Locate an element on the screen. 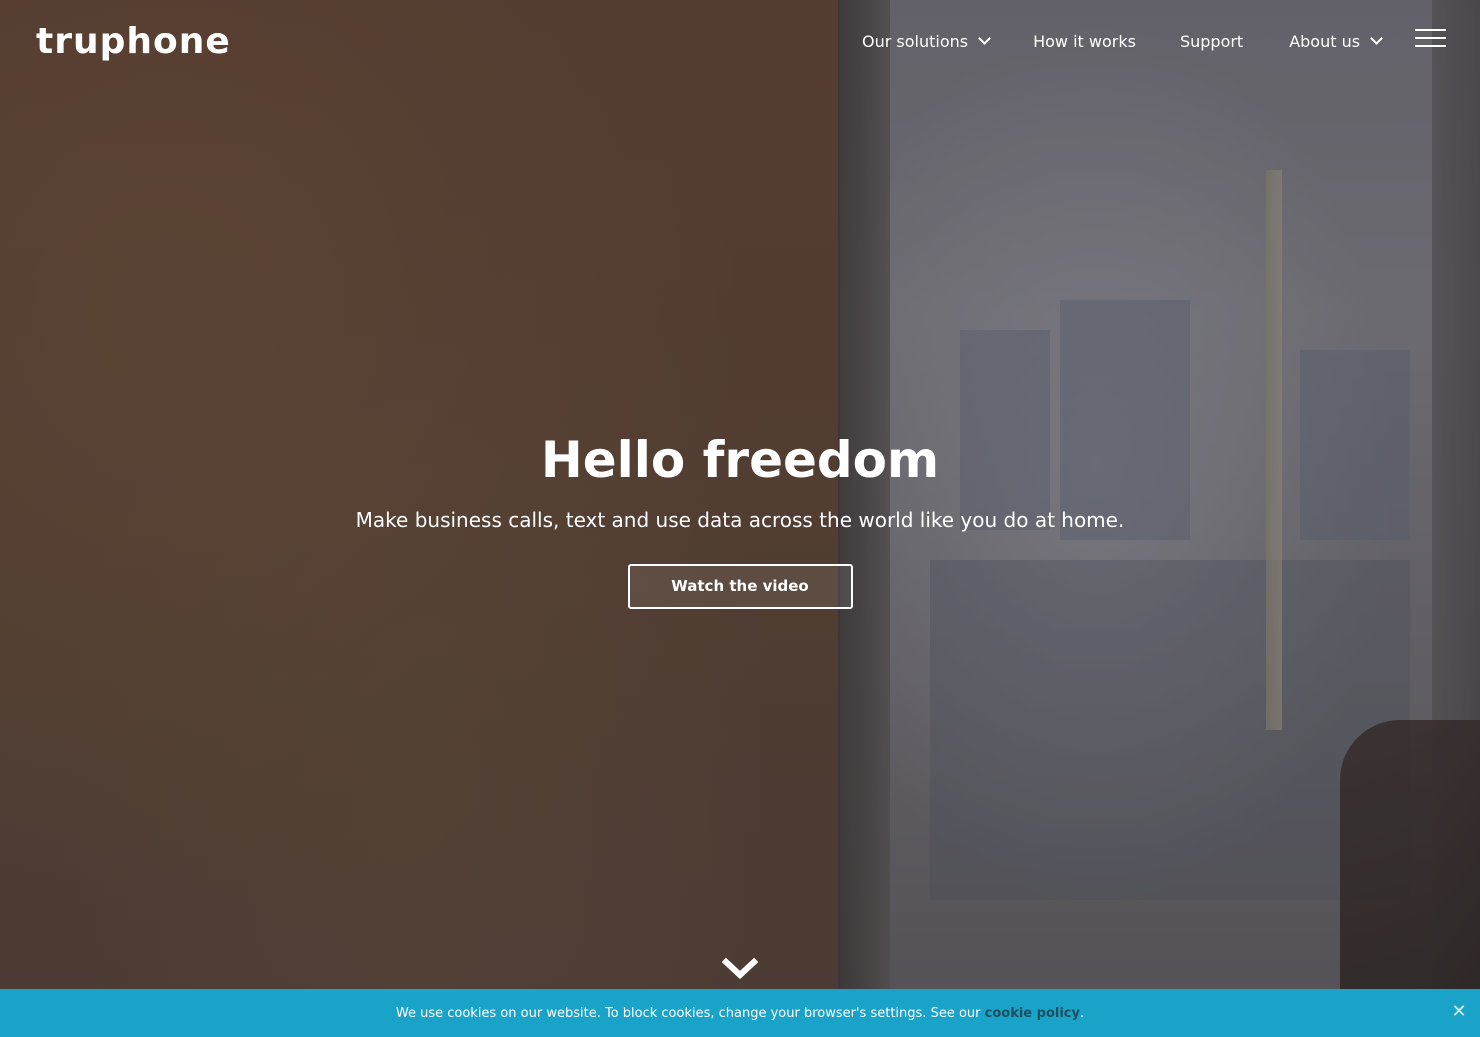 Image resolution: width=1480 pixels, height=1037 pixels. watch-video-button: Watch the video is located at coordinates (740, 586).